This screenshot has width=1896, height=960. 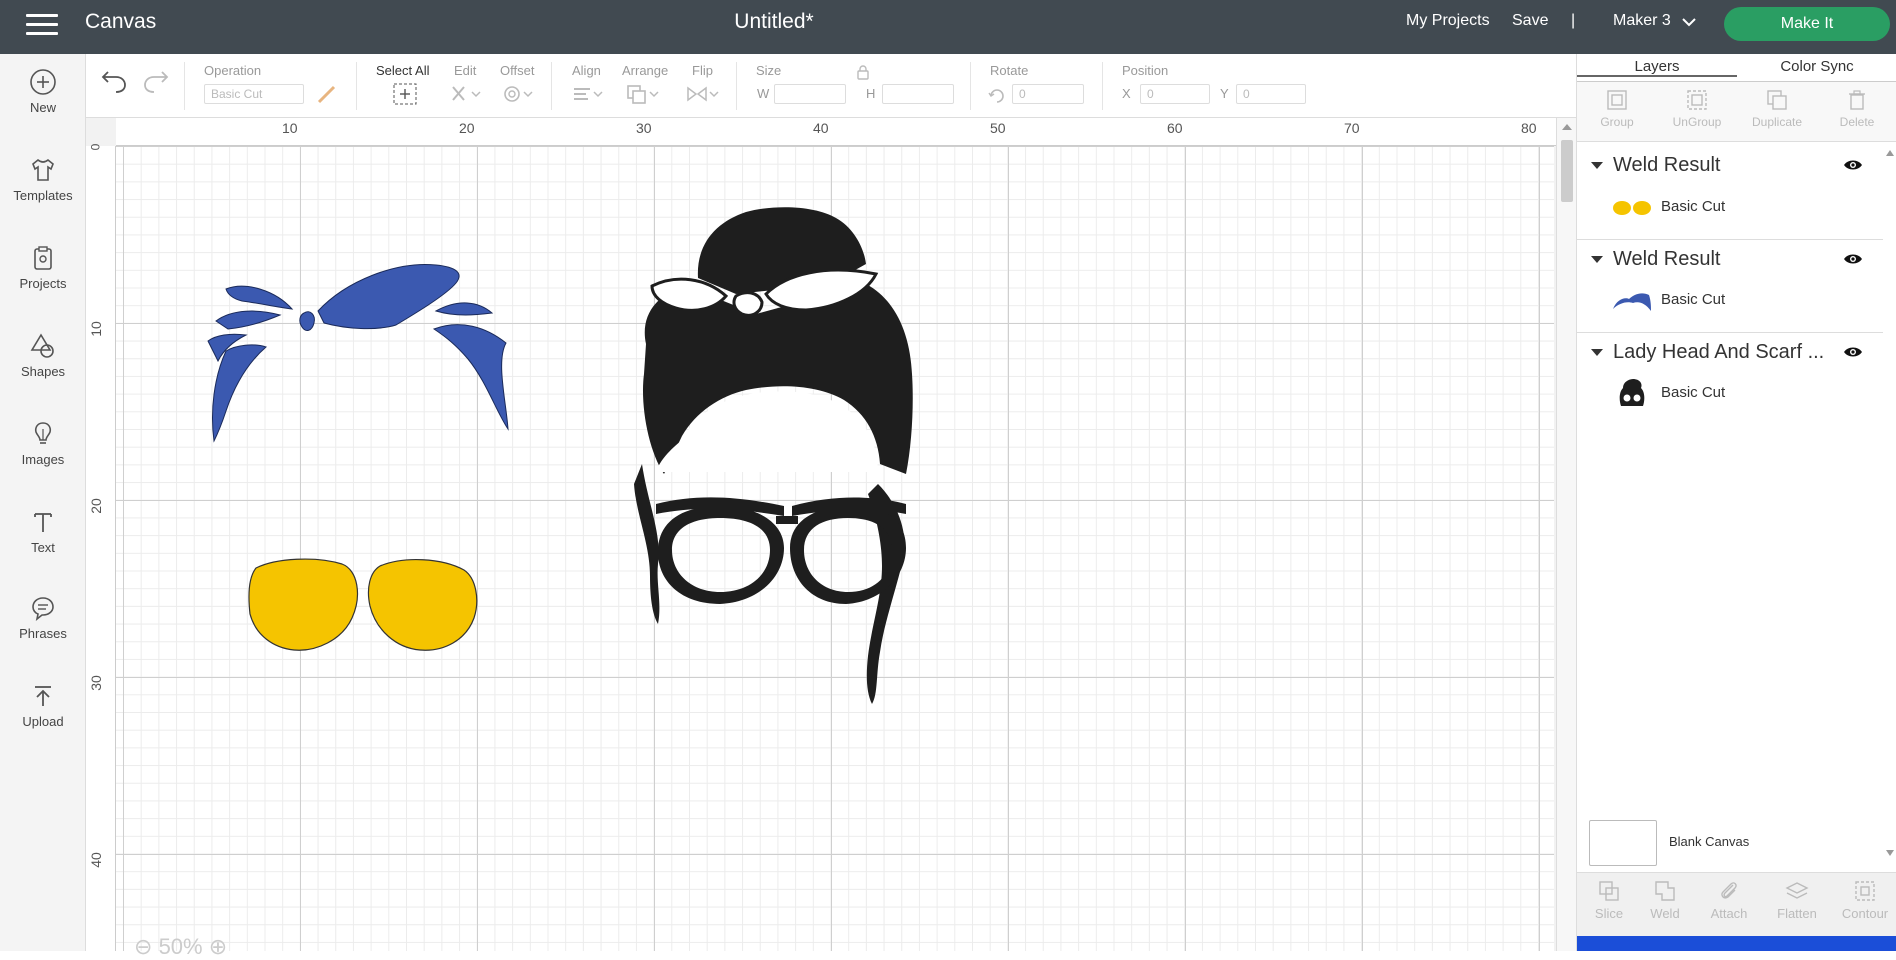 What do you see at coordinates (763, 93) in the screenshot?
I see `width-label: W` at bounding box center [763, 93].